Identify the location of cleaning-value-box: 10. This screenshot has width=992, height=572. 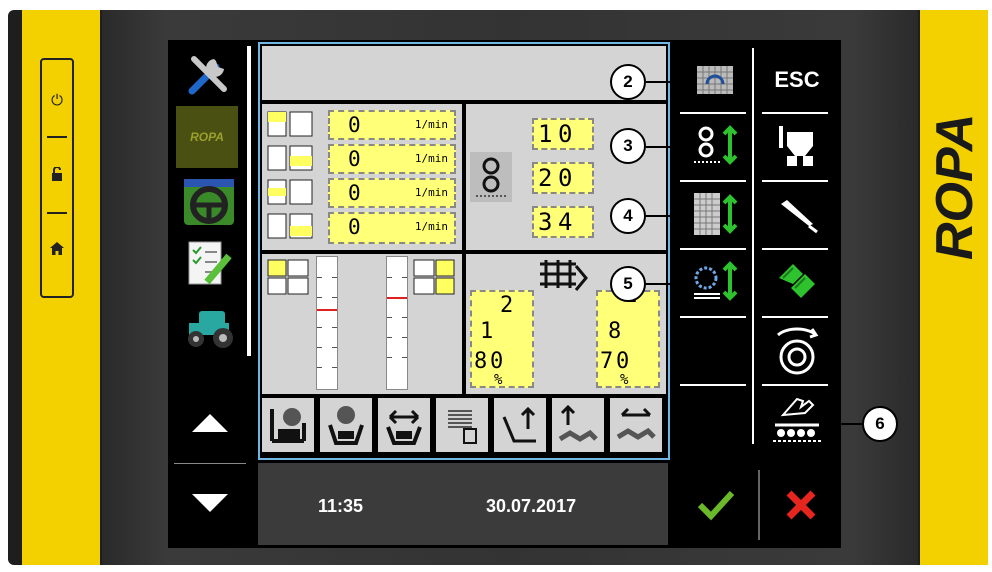
(563, 134).